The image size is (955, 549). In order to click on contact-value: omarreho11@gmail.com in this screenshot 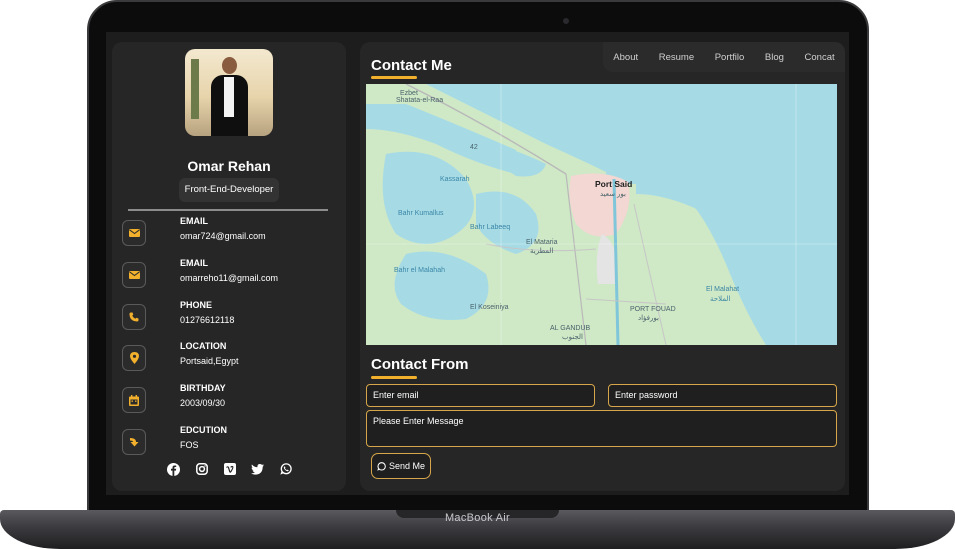, I will do `click(229, 278)`.